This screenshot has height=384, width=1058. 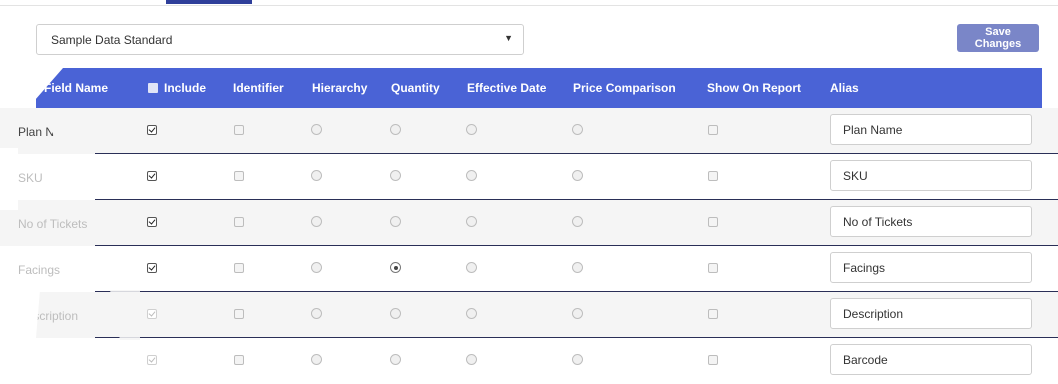 I want to click on dataset-select: Sample Data Standard ▼, so click(x=280, y=39).